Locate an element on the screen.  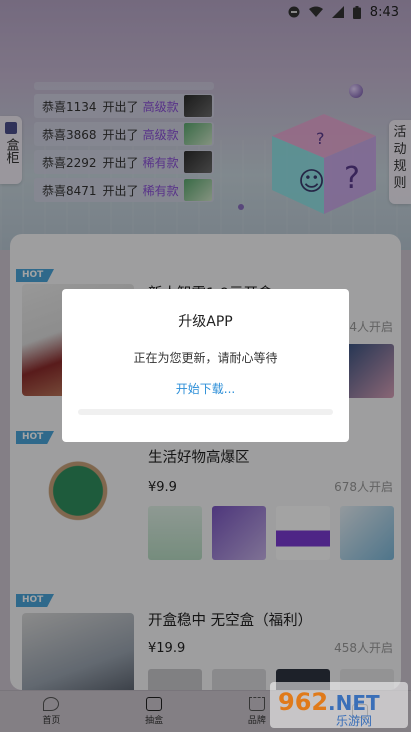
download-progress-bar is located at coordinates (205, 412).